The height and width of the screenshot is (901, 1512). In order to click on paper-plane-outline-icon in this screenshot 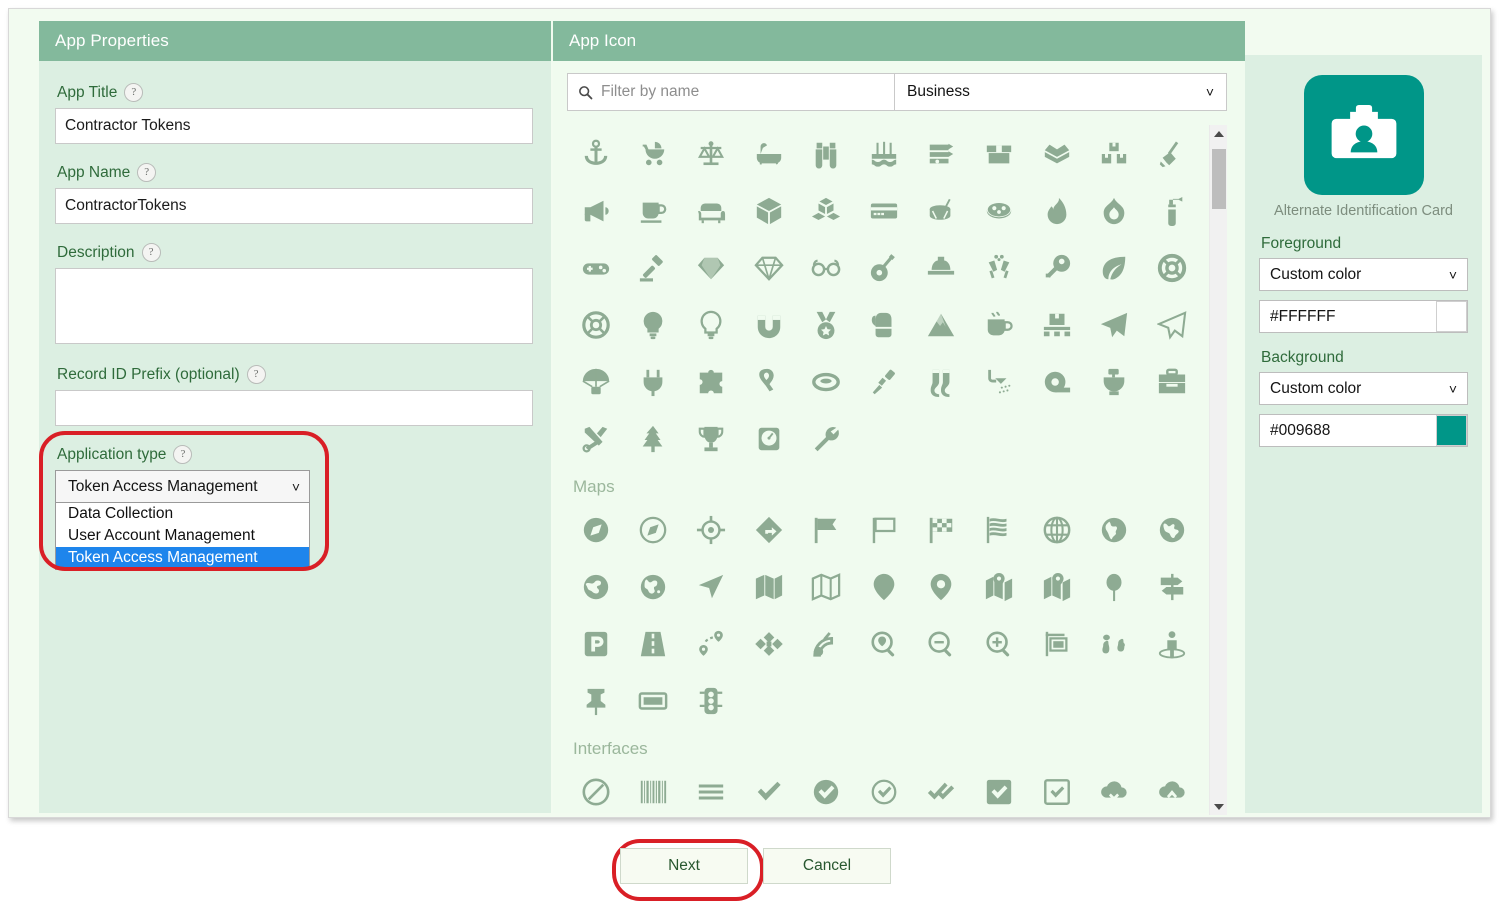, I will do `click(1172, 324)`.